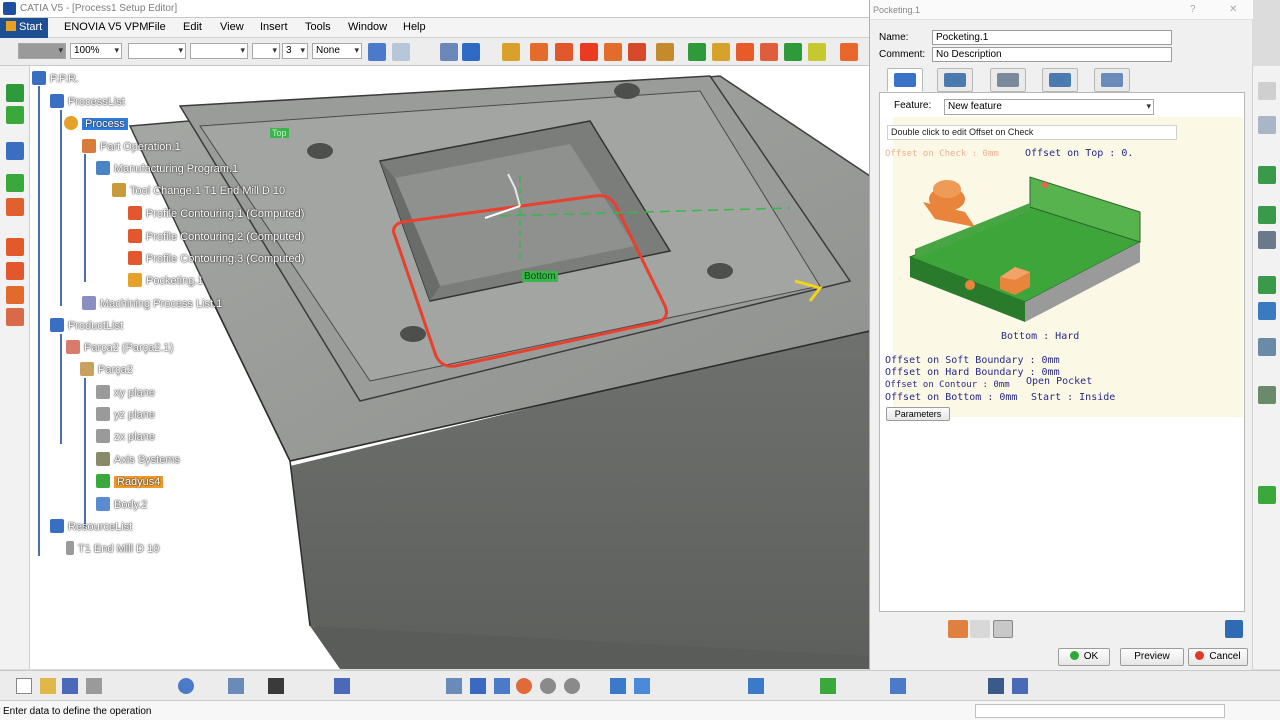 This screenshot has height=720, width=1280. I want to click on tree-radius: Radyus4, so click(131, 482).